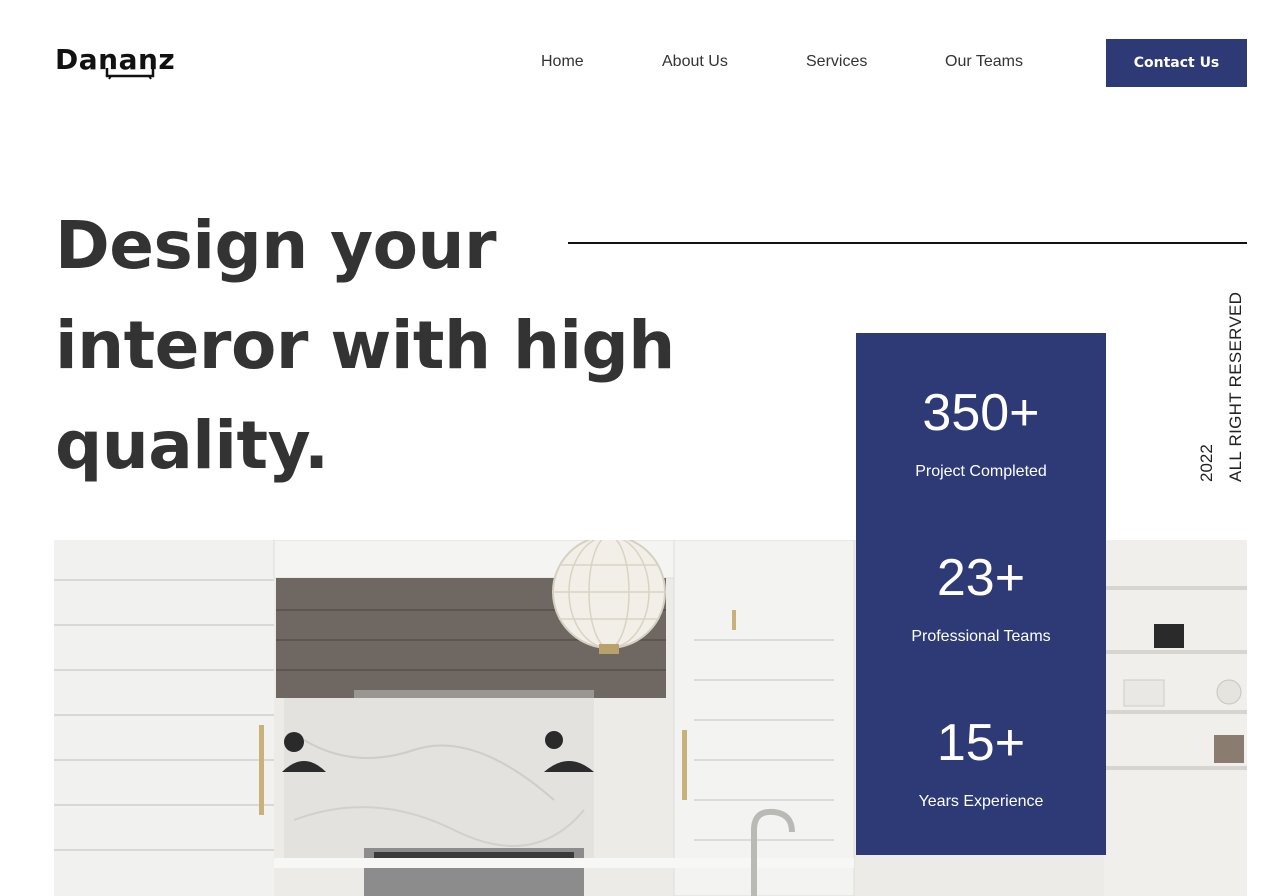  What do you see at coordinates (981, 801) in the screenshot?
I see `stat-label: Years Experience` at bounding box center [981, 801].